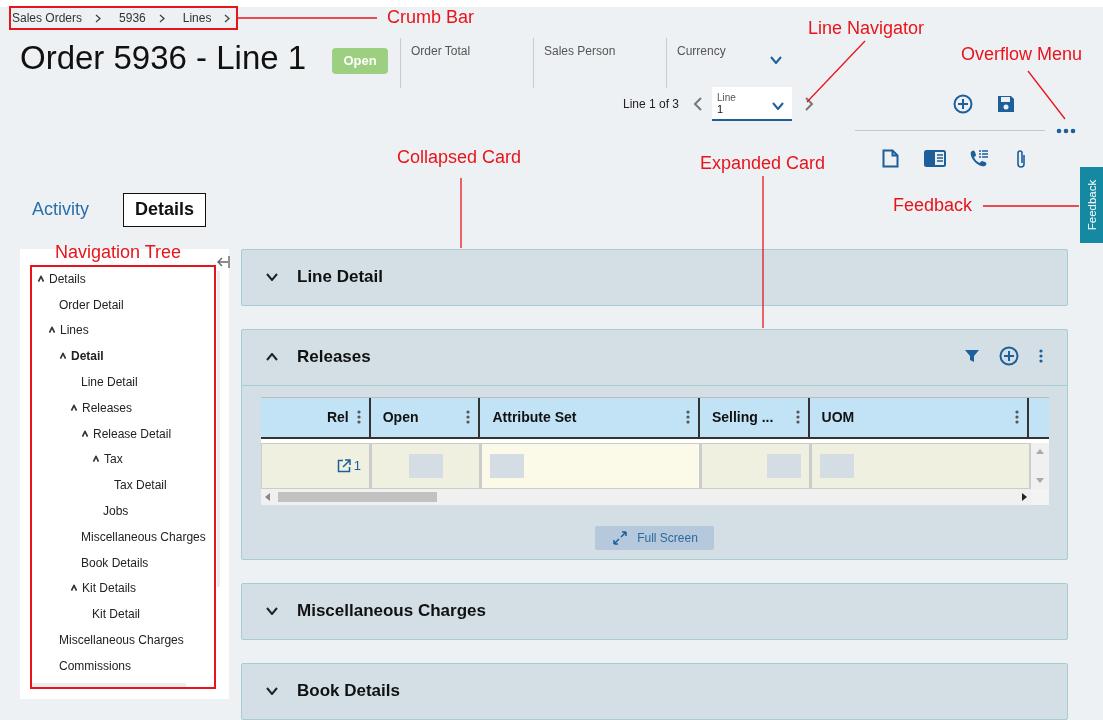 This screenshot has height=720, width=1103. I want to click on line-select: Line 1, so click(752, 103).